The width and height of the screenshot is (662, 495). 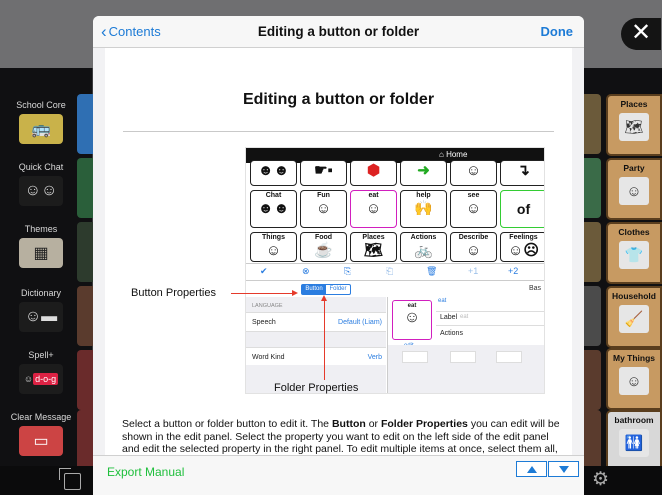 I want to click on left-button-label: Clear Message, so click(x=41, y=417).